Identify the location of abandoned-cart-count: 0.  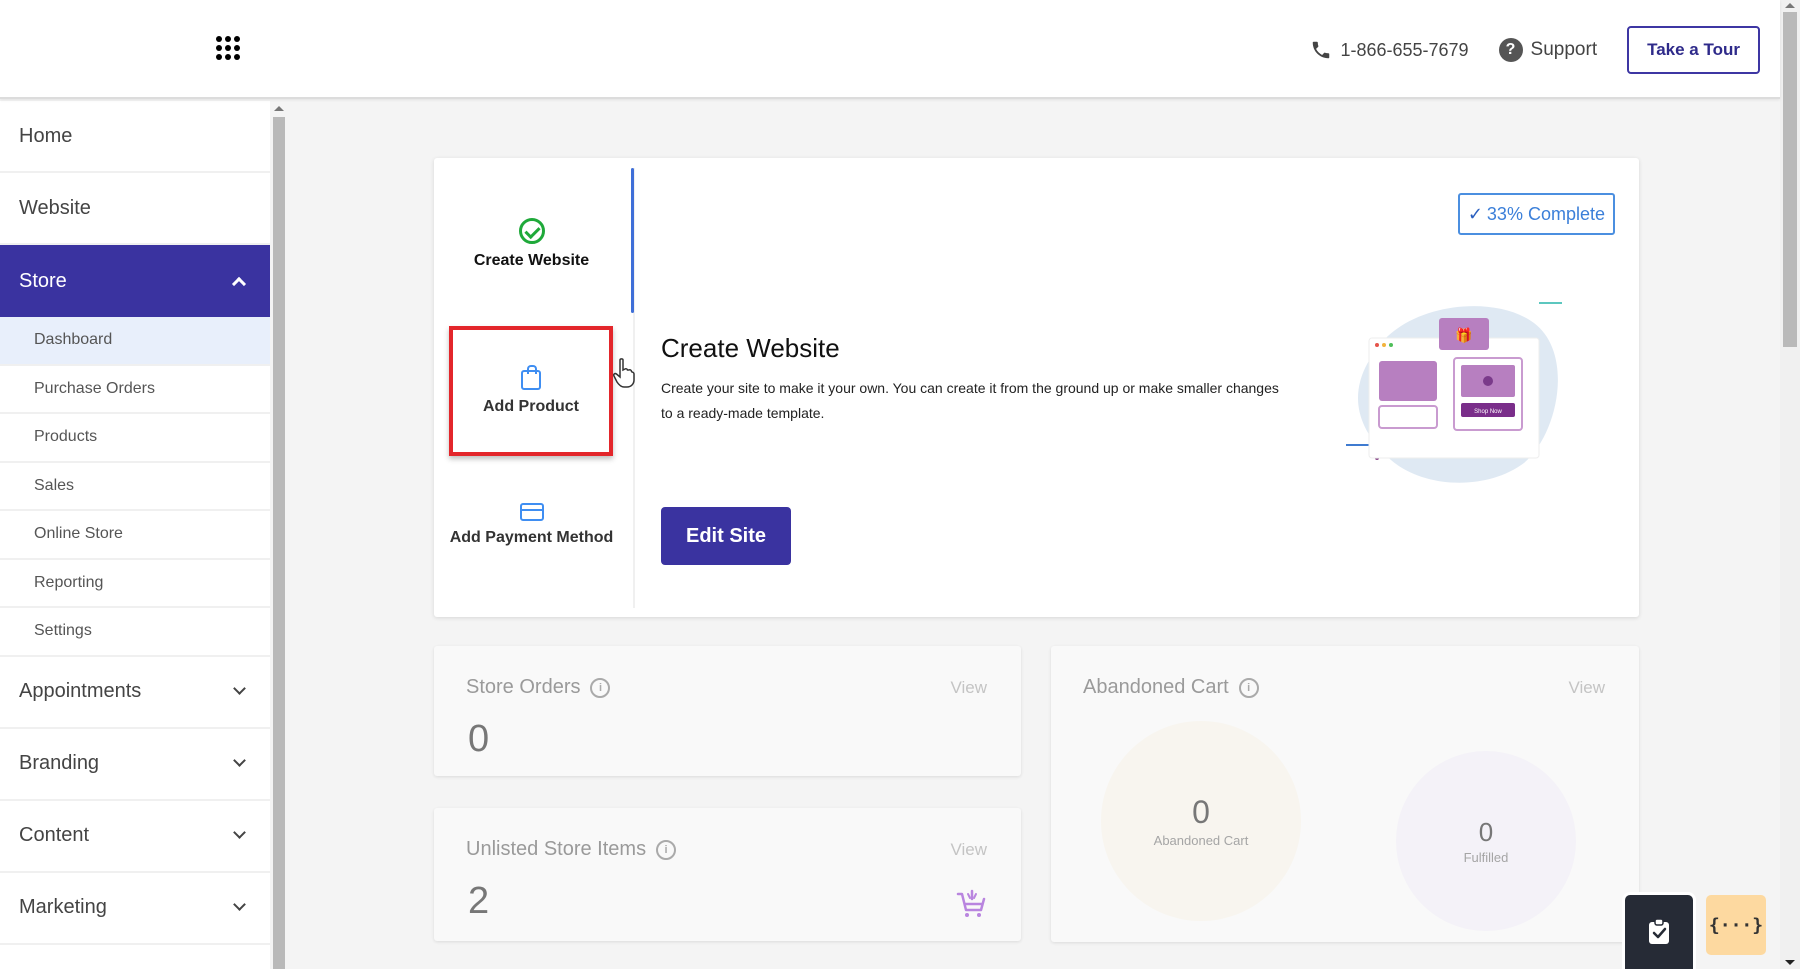
(1201, 812).